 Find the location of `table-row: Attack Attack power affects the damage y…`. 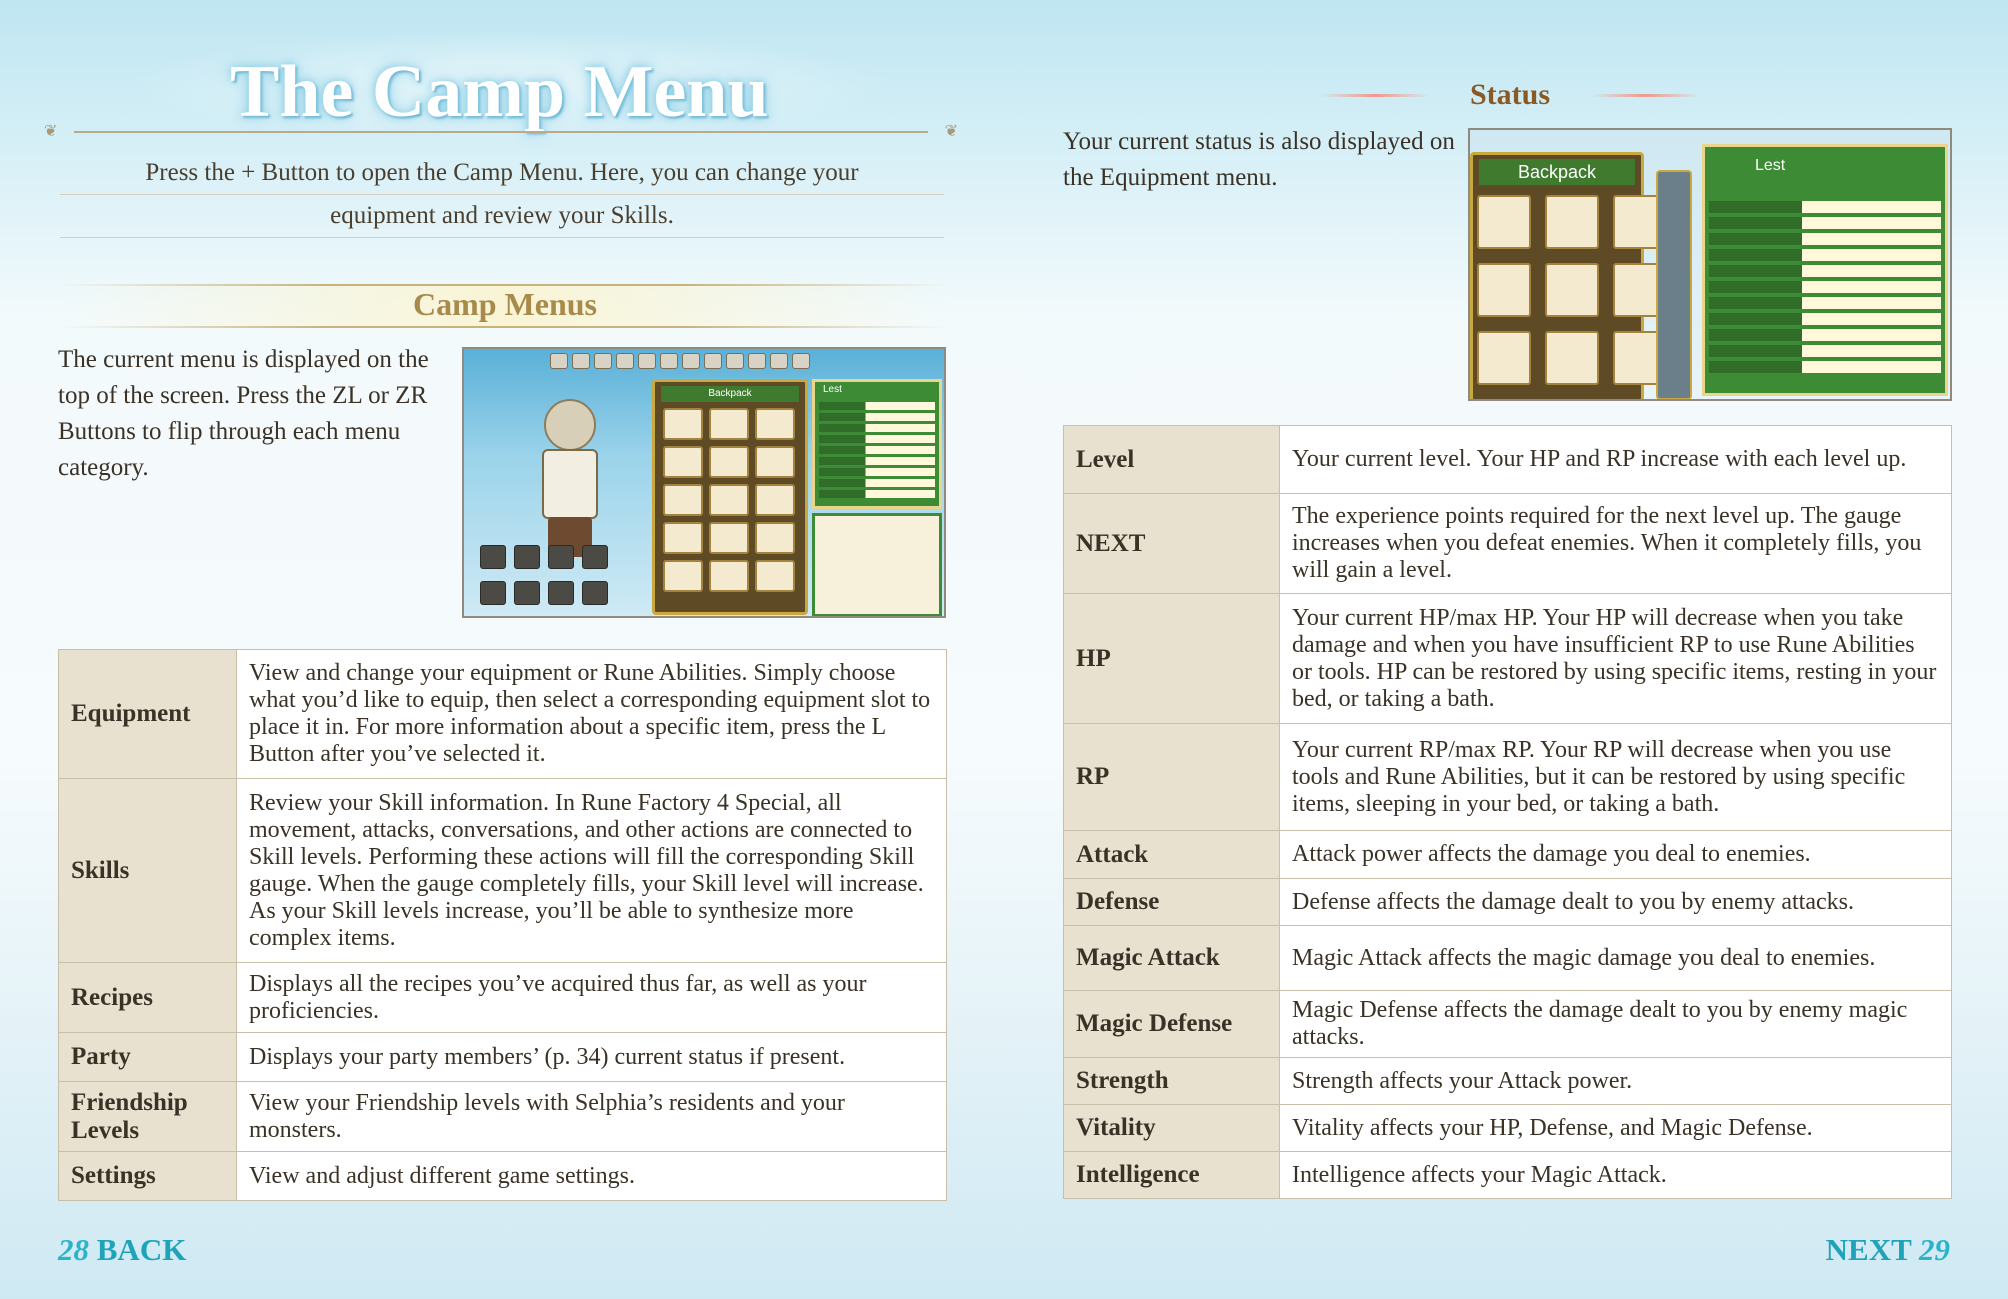

table-row: Attack Attack power affects the damage y… is located at coordinates (1507, 854).